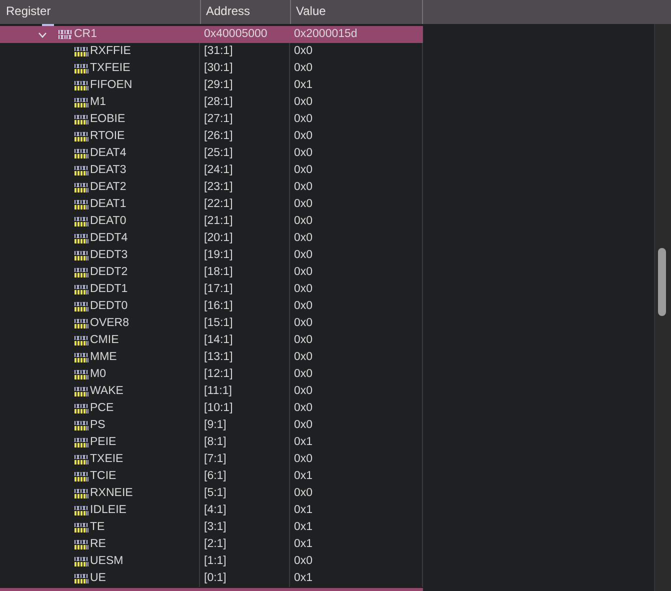 This screenshot has height=591, width=671. What do you see at coordinates (103, 476) in the screenshot?
I see `field-name: TCIE` at bounding box center [103, 476].